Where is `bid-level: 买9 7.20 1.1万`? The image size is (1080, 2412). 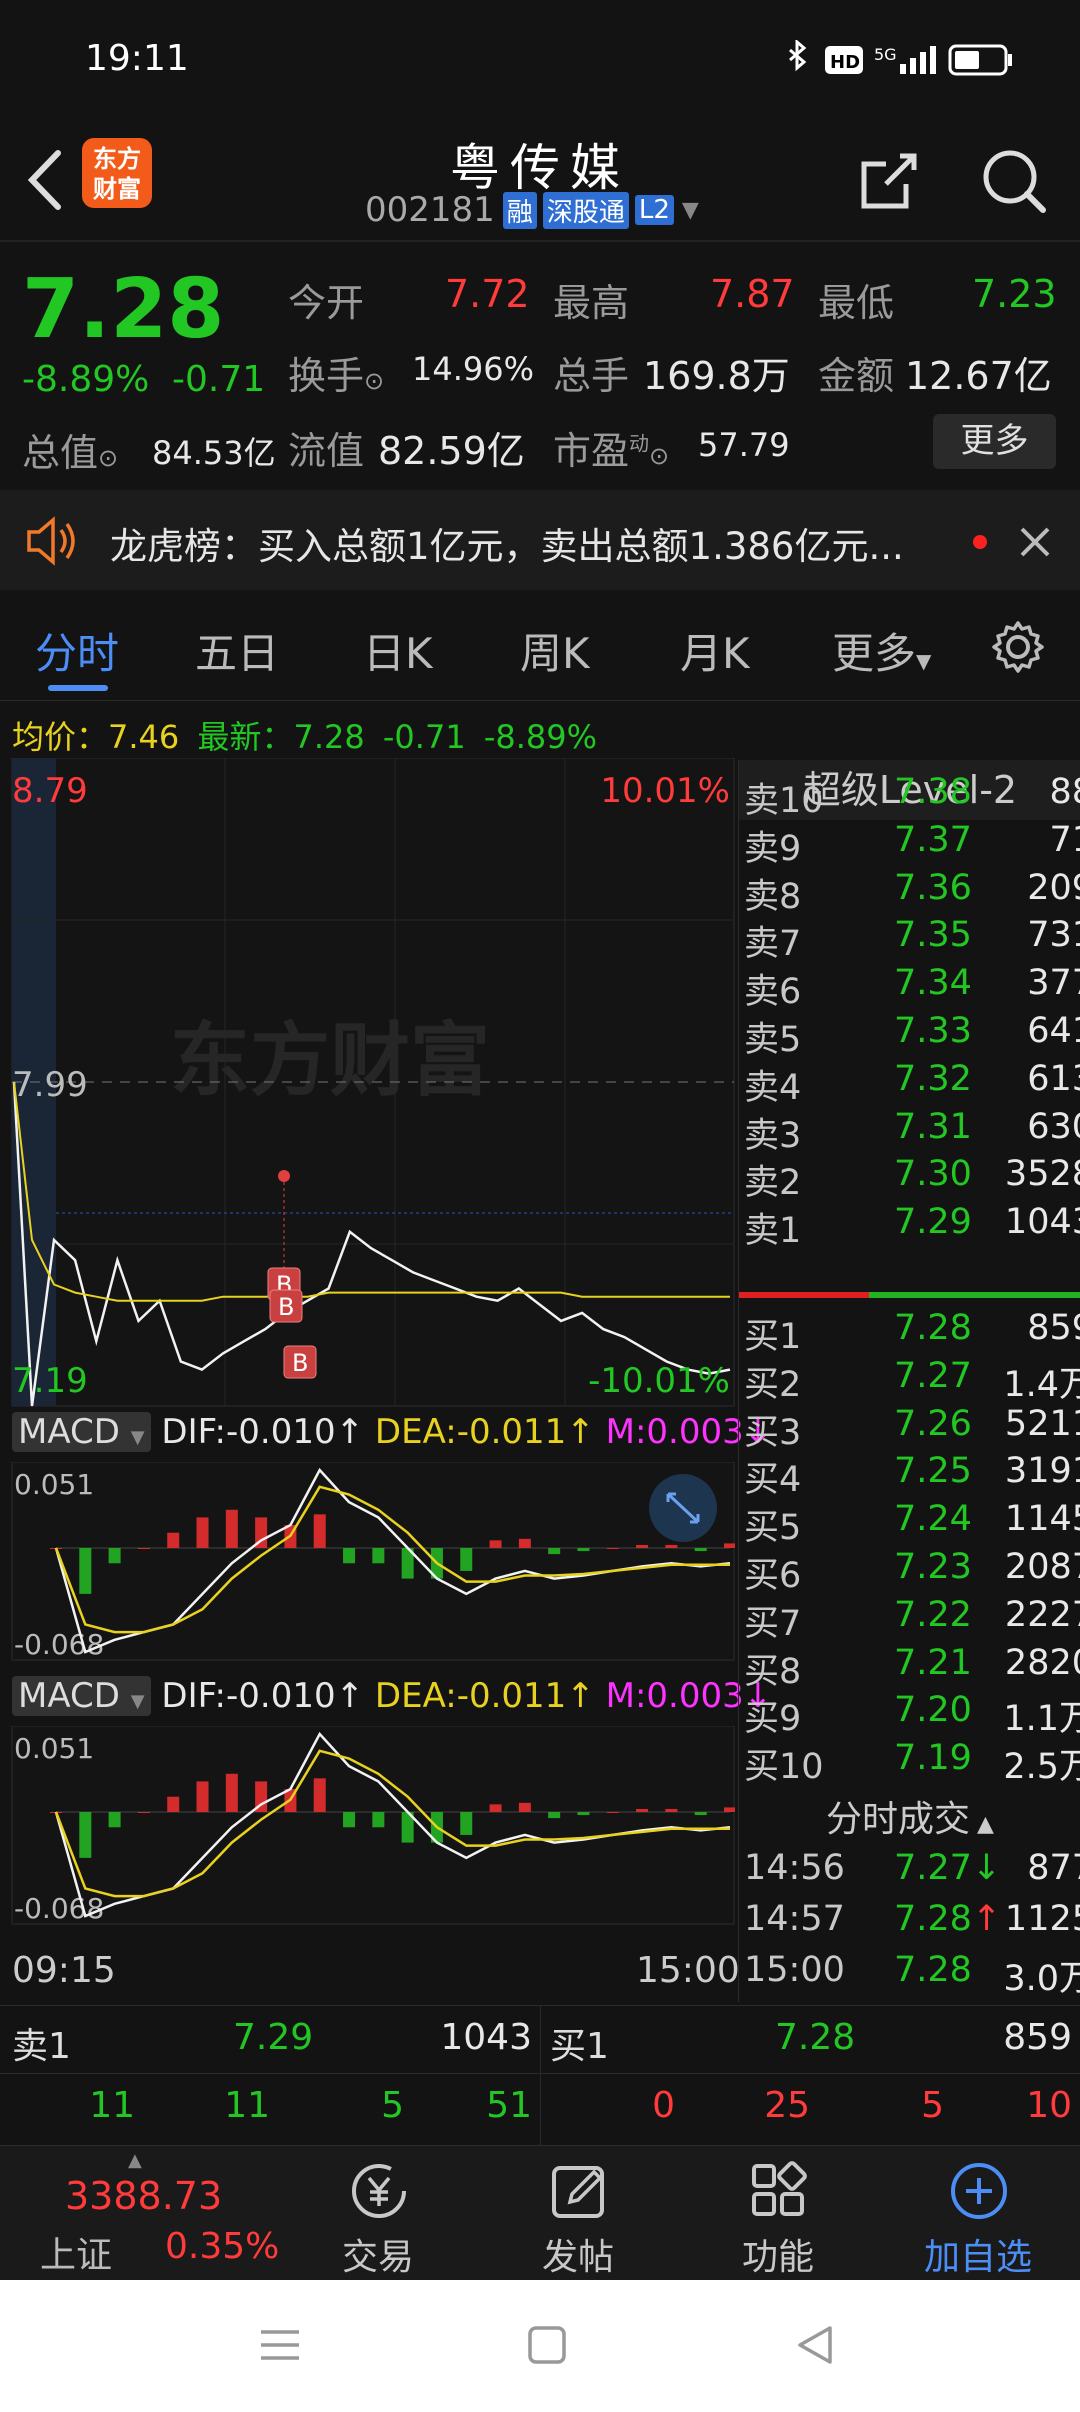 bid-level: 买9 7.20 1.1万 is located at coordinates (909, 1714).